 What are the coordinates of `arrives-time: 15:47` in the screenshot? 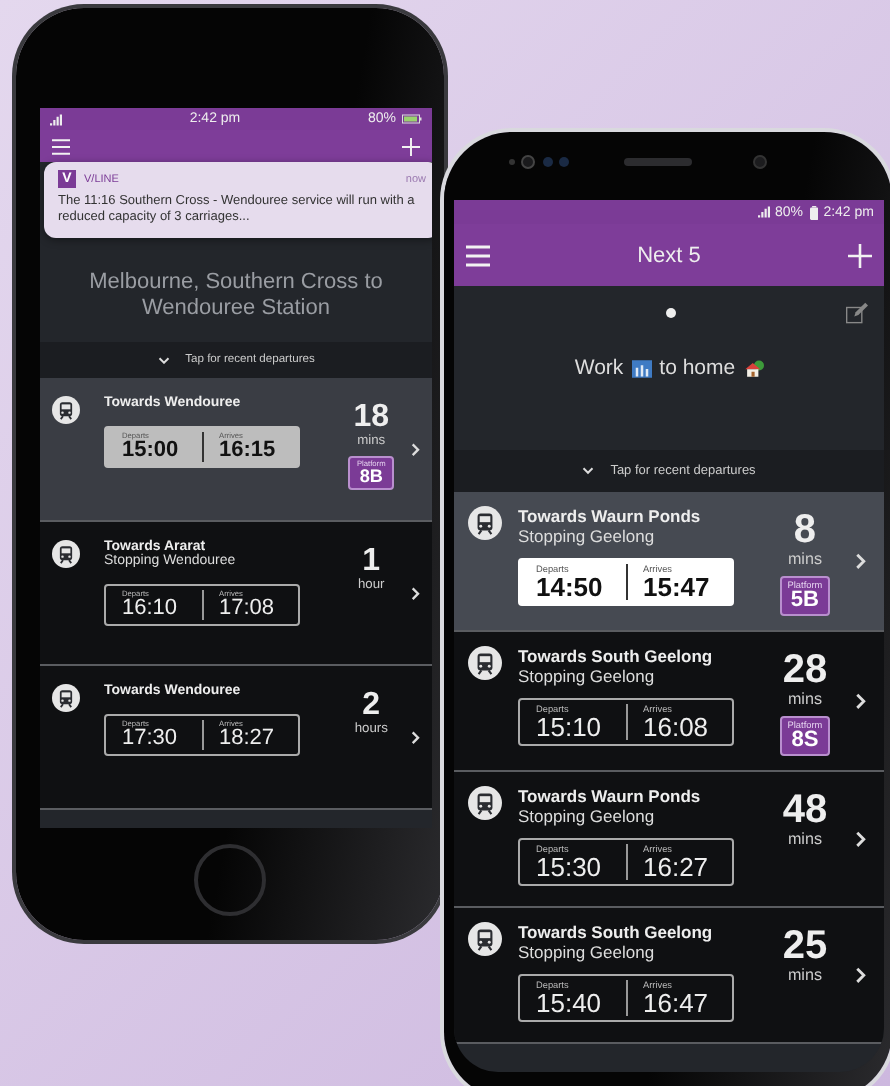 It's located at (677, 587).